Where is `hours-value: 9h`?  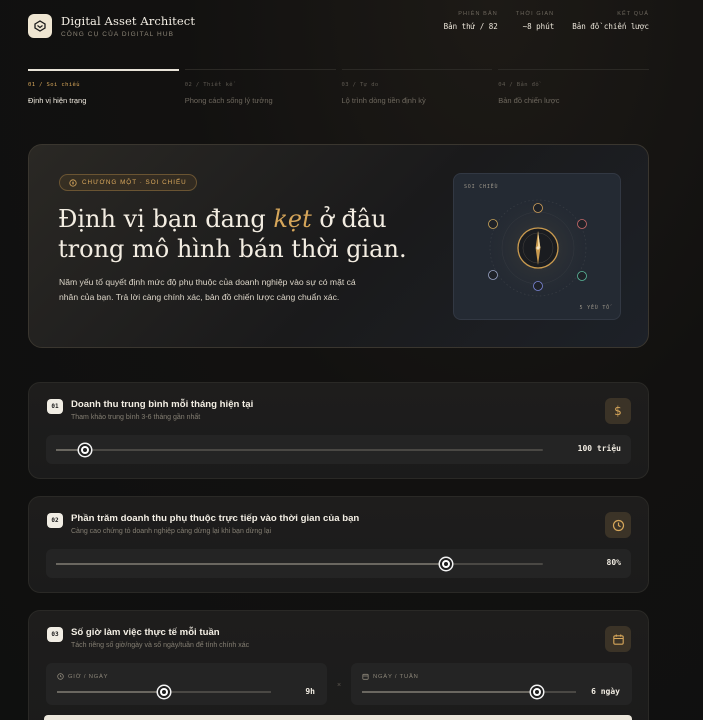
hours-value: 9h is located at coordinates (310, 691).